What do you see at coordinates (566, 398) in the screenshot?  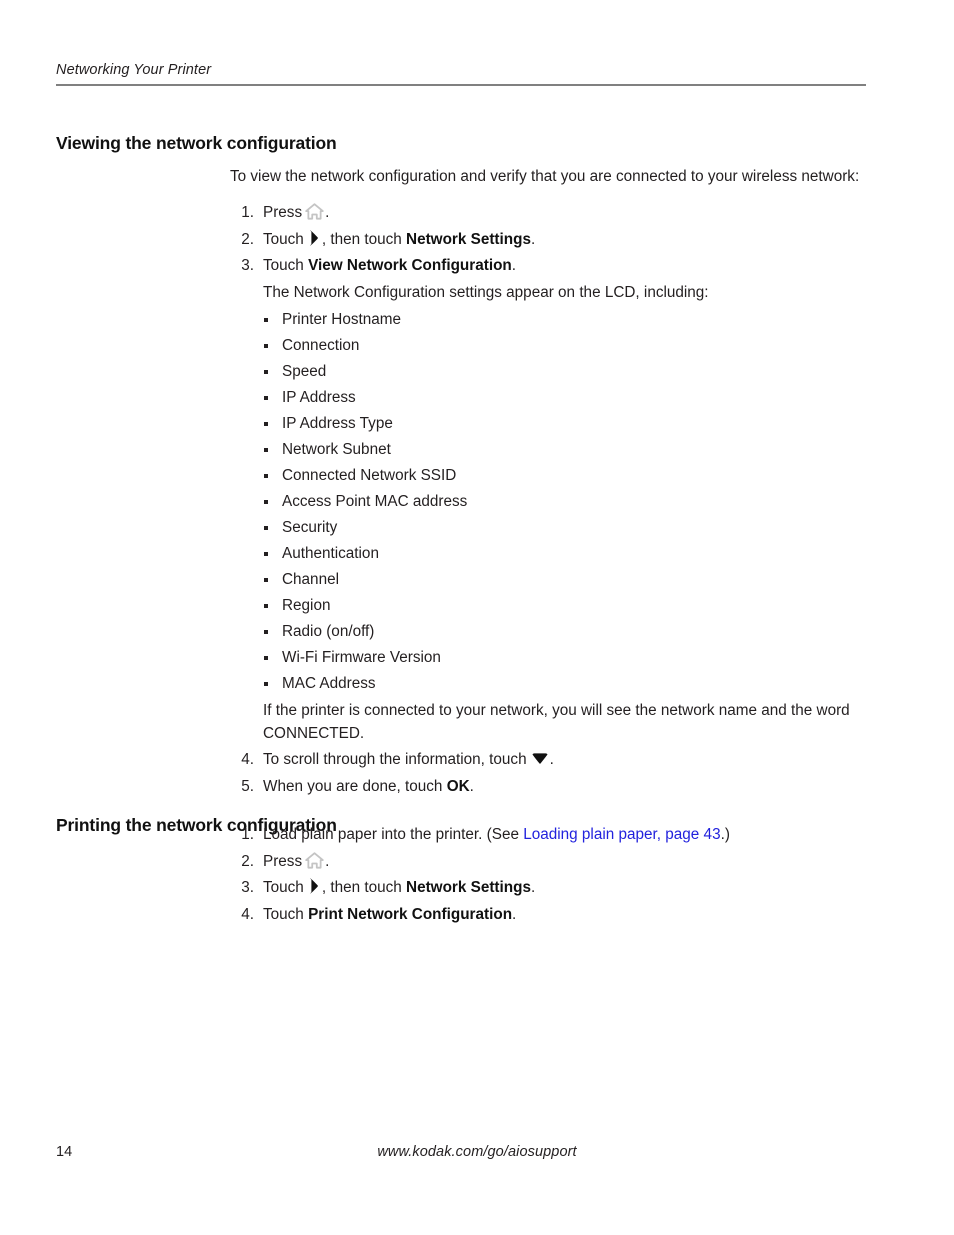 I see `list-item: IP Address` at bounding box center [566, 398].